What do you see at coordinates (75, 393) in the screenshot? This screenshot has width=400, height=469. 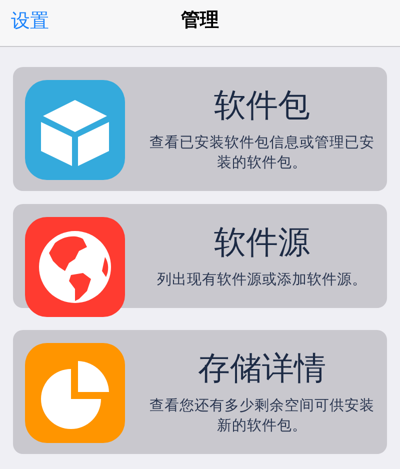 I see `pie-chart-icon` at bounding box center [75, 393].